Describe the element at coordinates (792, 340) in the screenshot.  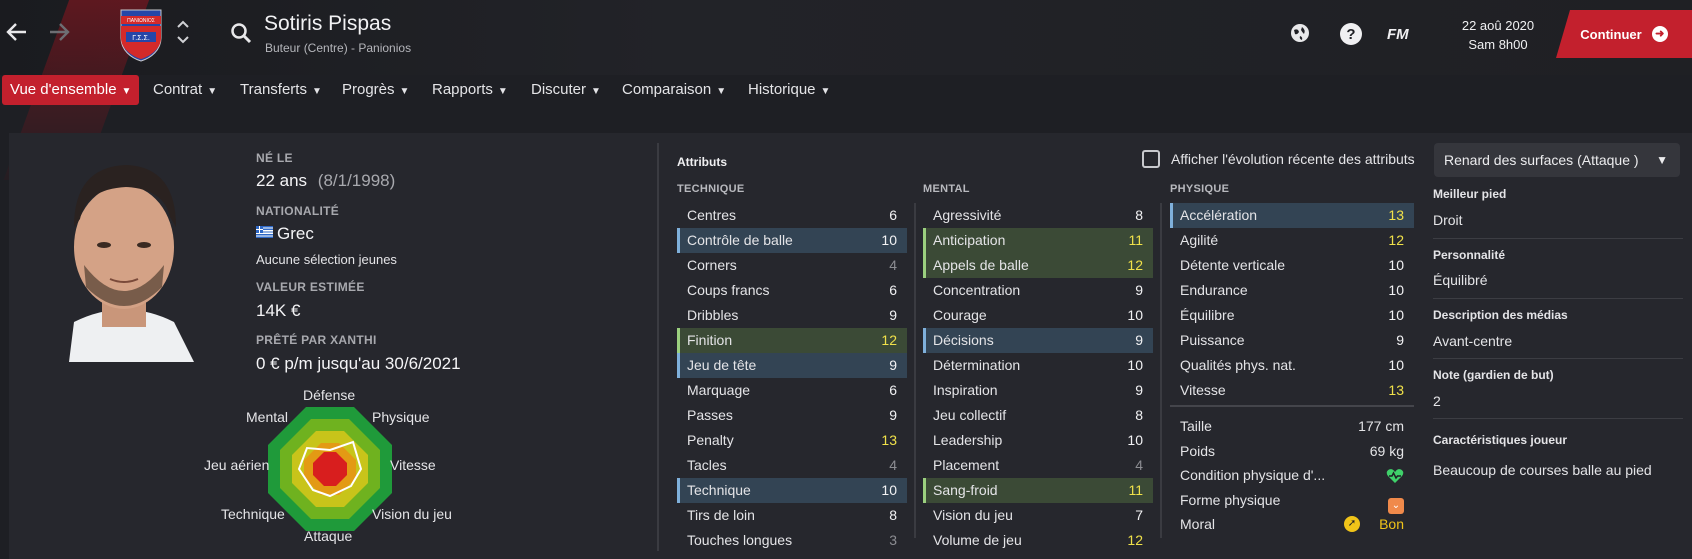
I see `attribute-row: Finition 12` at that location.